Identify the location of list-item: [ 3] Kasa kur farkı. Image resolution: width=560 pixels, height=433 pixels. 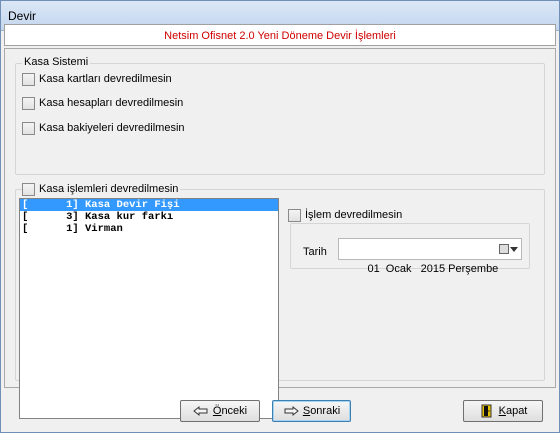
(149, 217).